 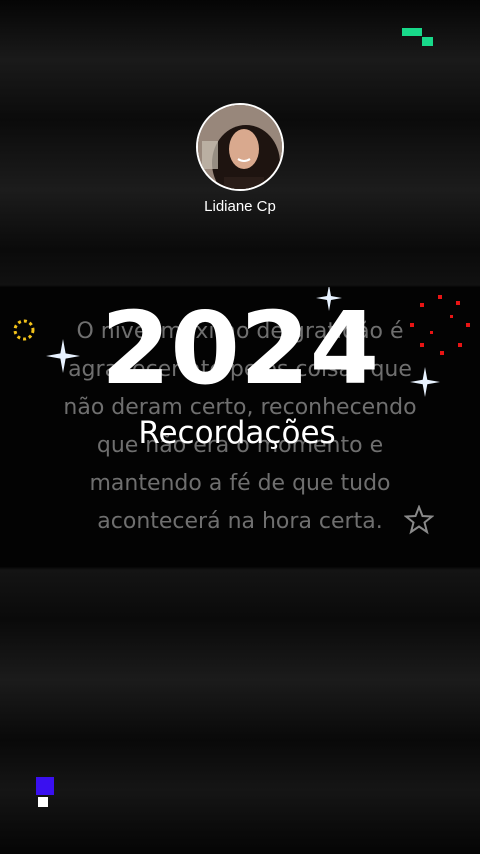 What do you see at coordinates (417, 37) in the screenshot?
I see `pixel-logo-icon` at bounding box center [417, 37].